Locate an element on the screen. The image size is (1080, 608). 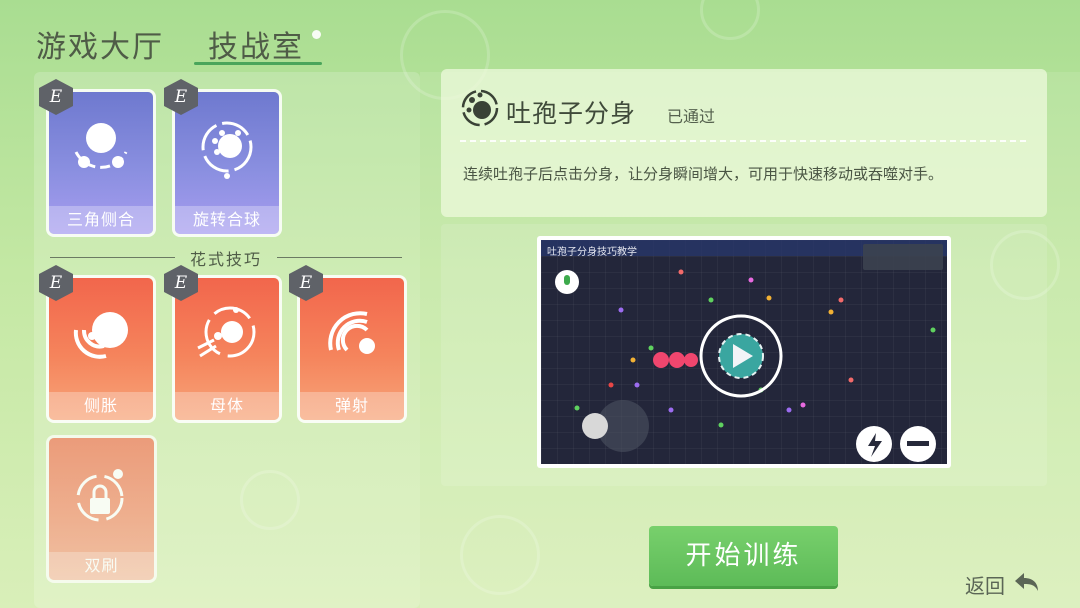
lock-icon is located at coordinates (100, 495).